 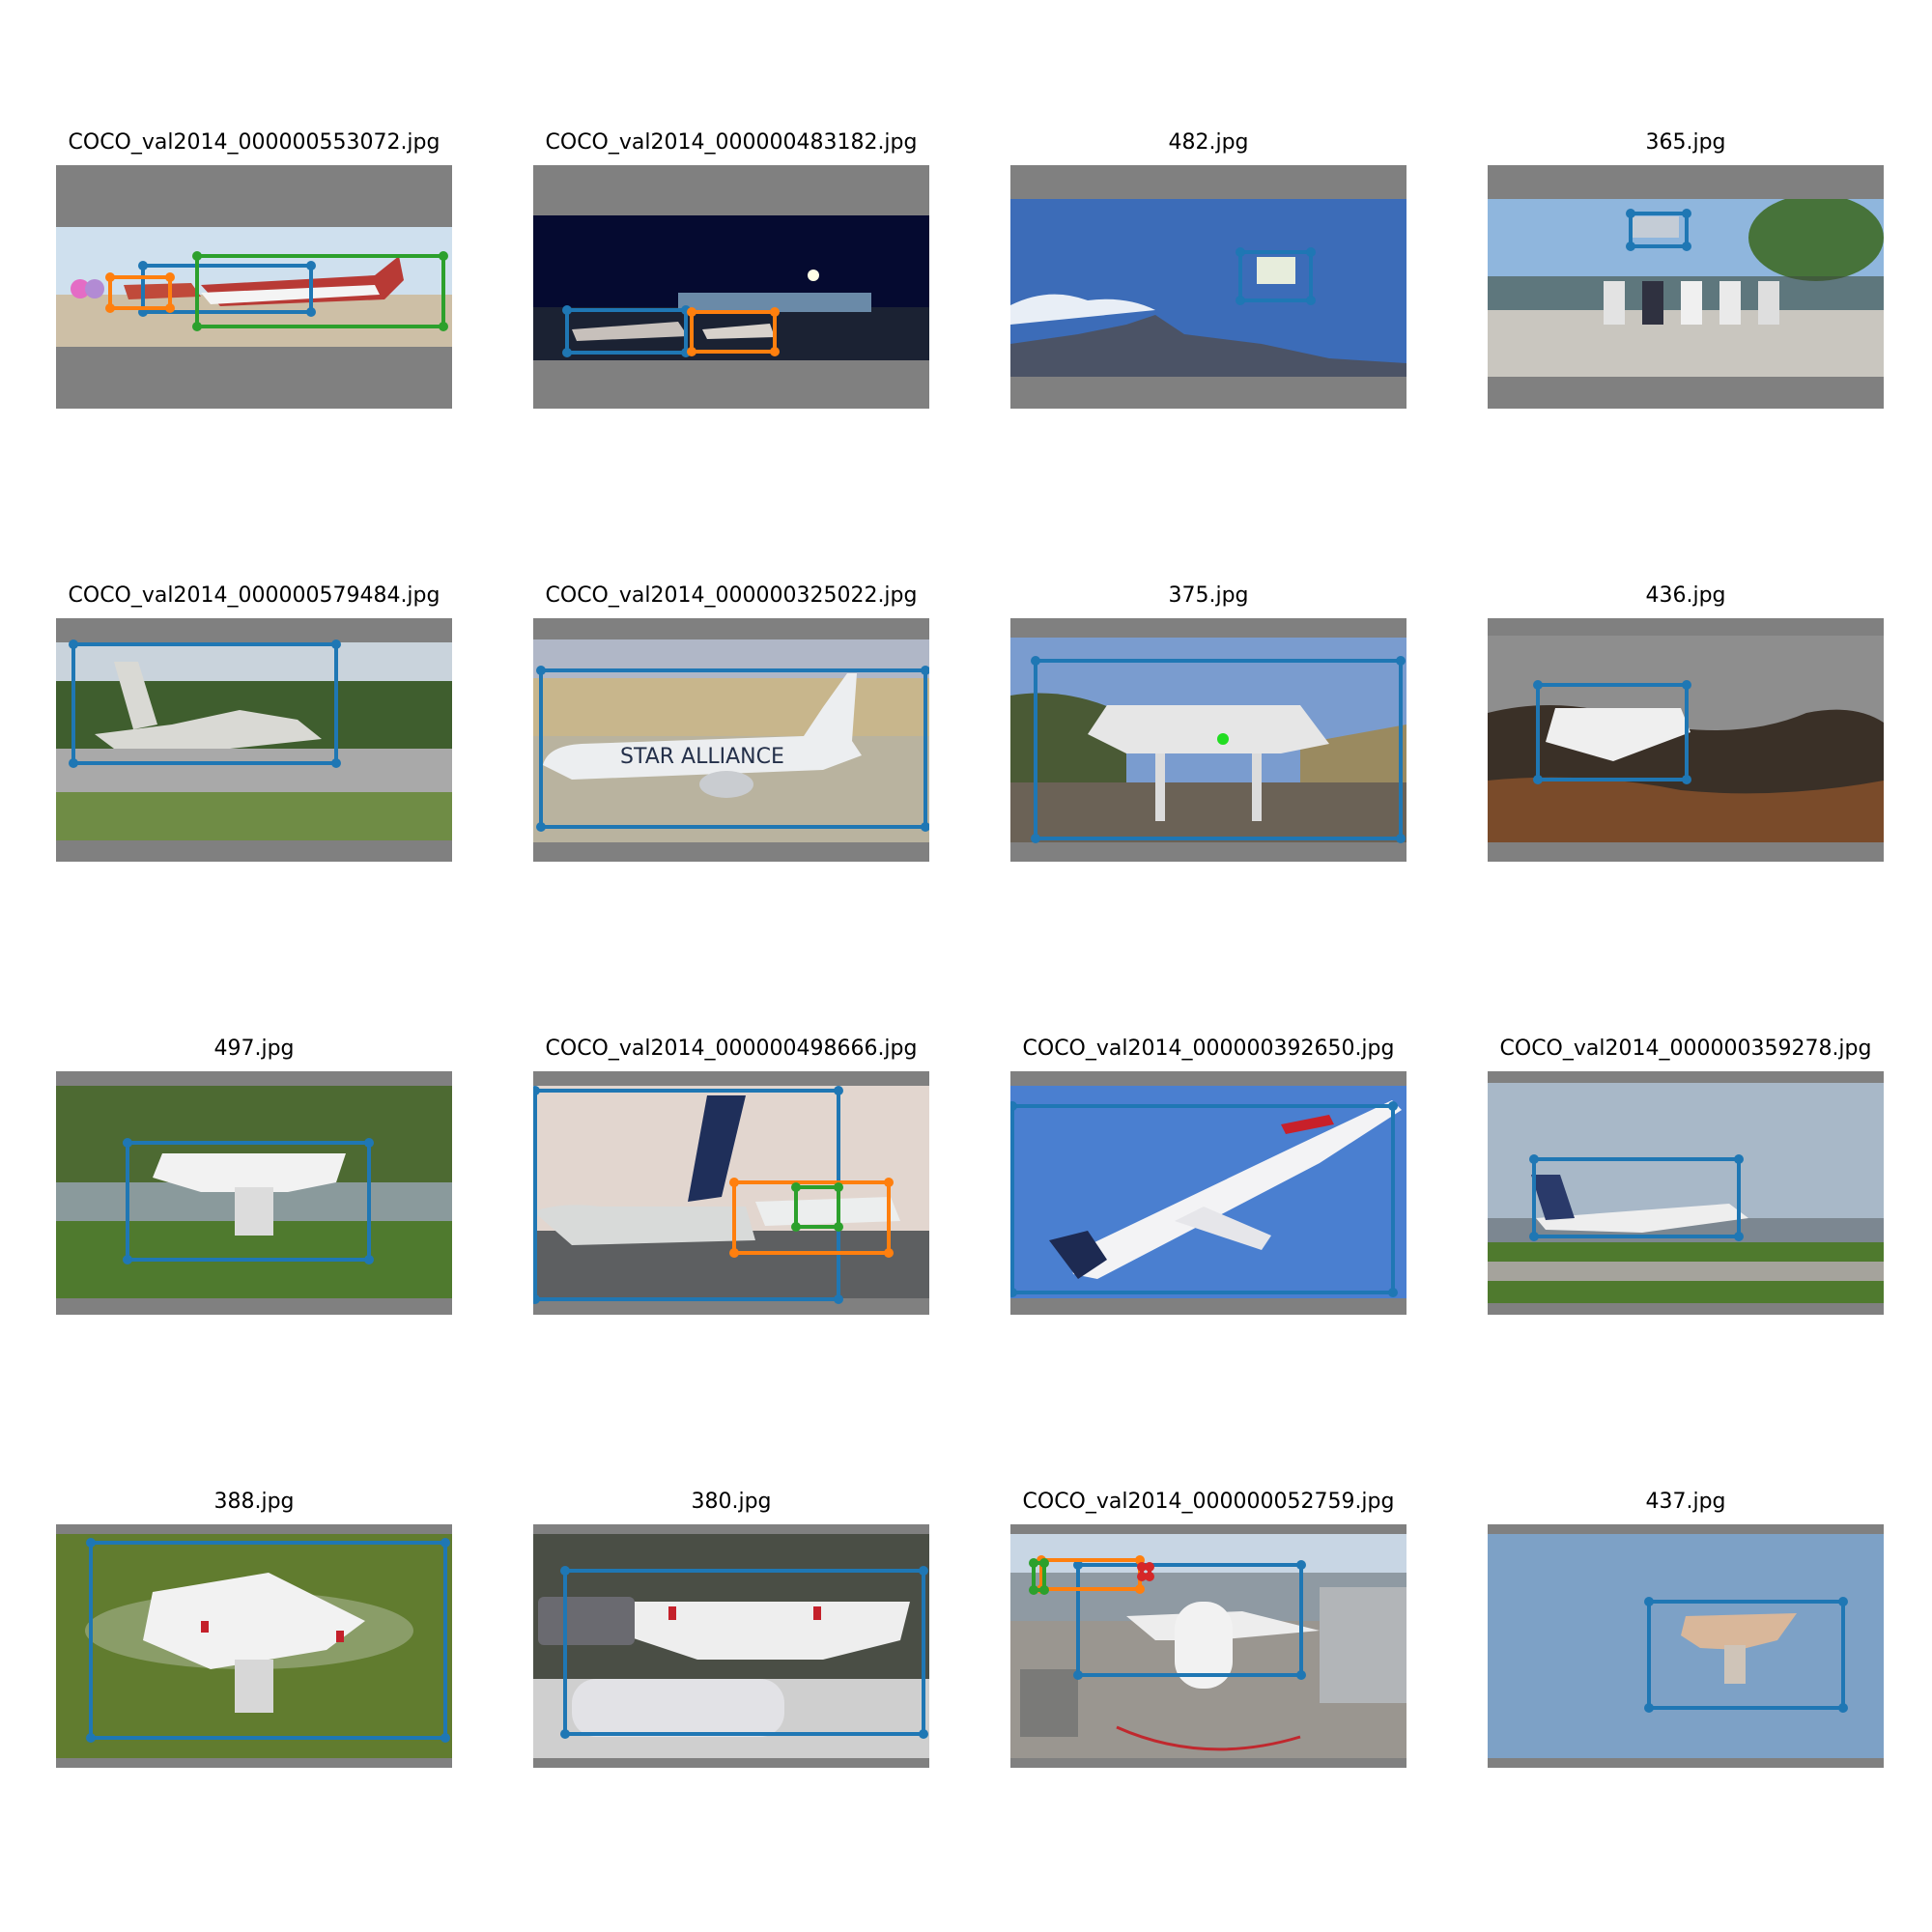 I want to click on tile-title: 482.jpg, so click(x=1208, y=142).